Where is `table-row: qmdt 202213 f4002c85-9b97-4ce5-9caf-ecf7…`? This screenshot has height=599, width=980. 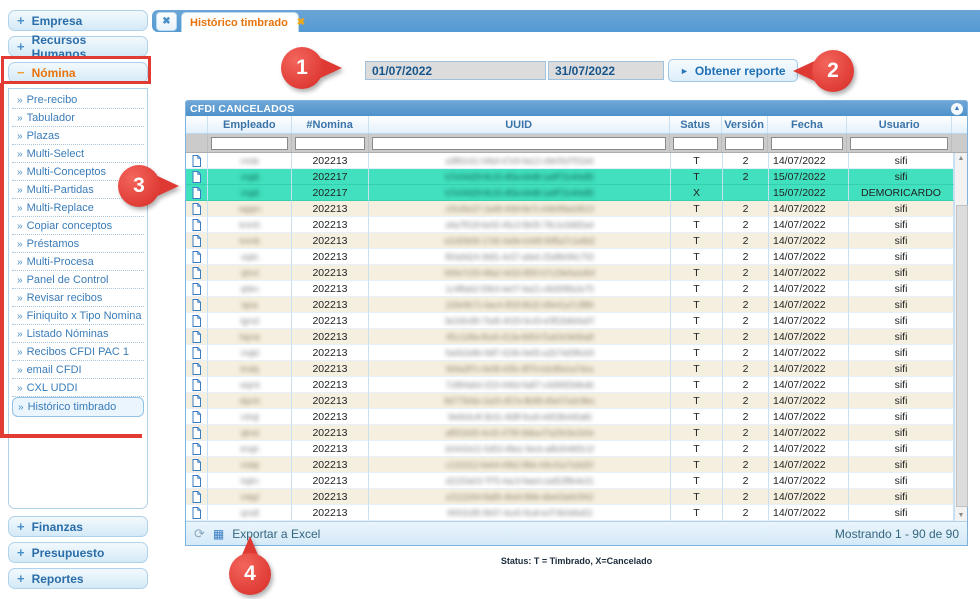
table-row: qmdt 202213 f4002c85-9b97-4ce5-9caf-ecf7… is located at coordinates (570, 513).